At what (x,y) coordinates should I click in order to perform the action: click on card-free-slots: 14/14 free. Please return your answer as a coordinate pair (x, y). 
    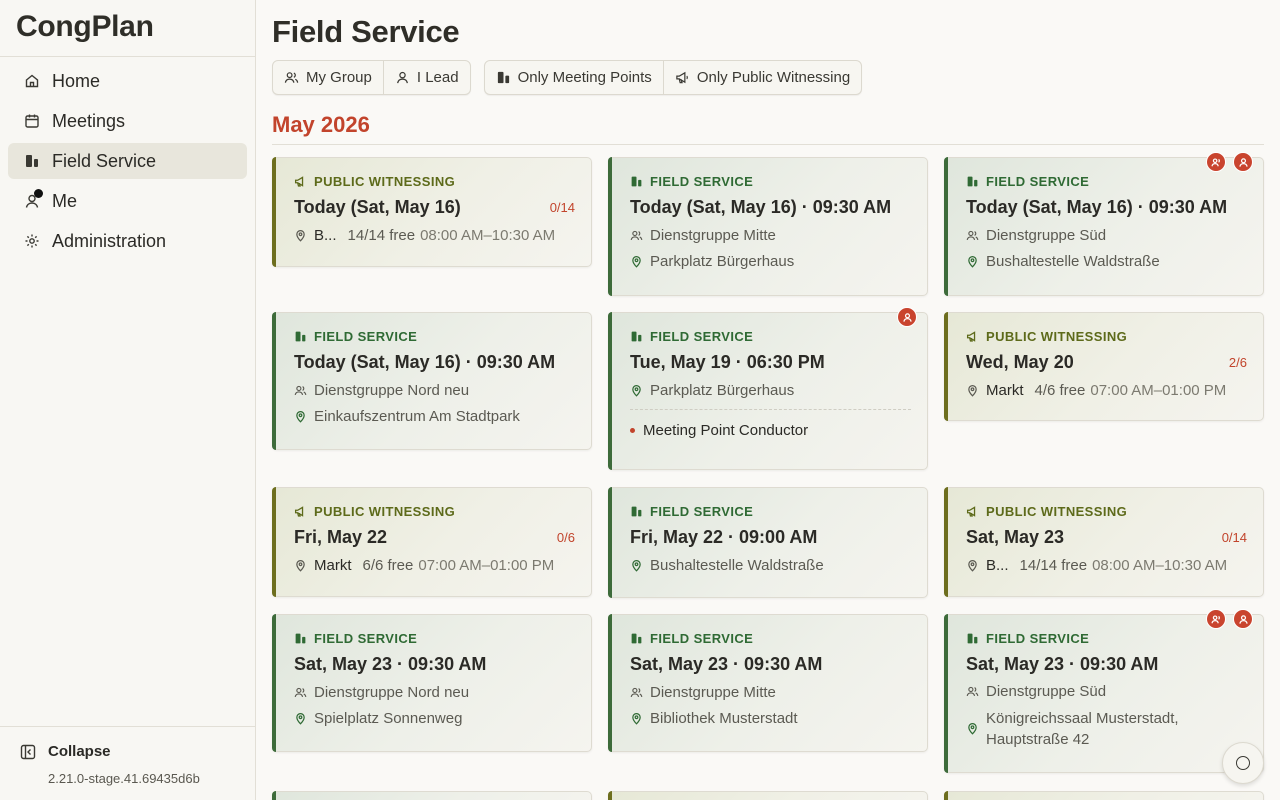
    Looking at the image, I should click on (381, 235).